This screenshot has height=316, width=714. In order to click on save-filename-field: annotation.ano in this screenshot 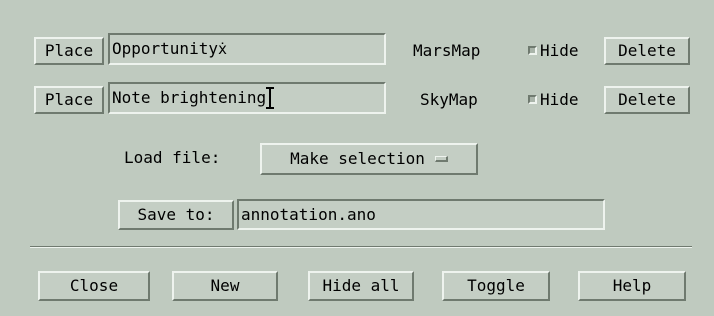, I will do `click(421, 214)`.